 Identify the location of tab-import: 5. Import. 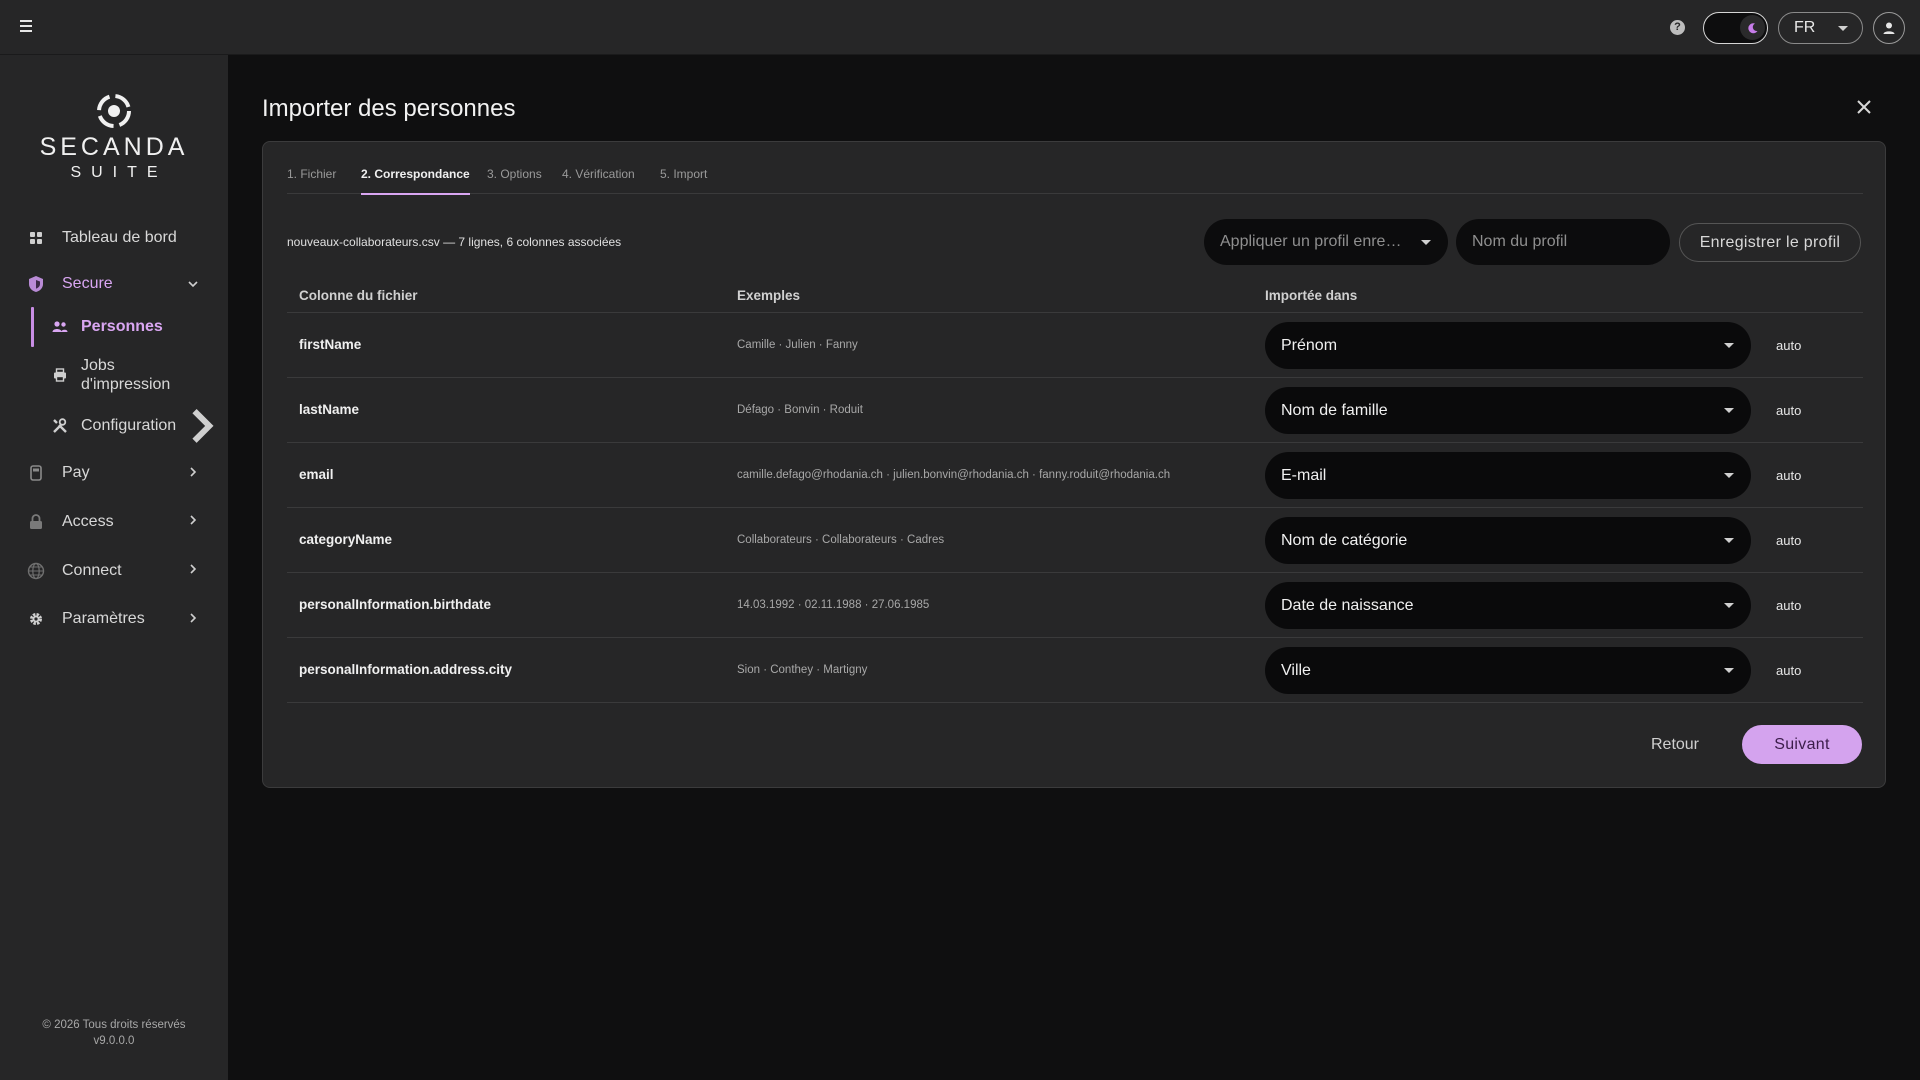
(683, 180).